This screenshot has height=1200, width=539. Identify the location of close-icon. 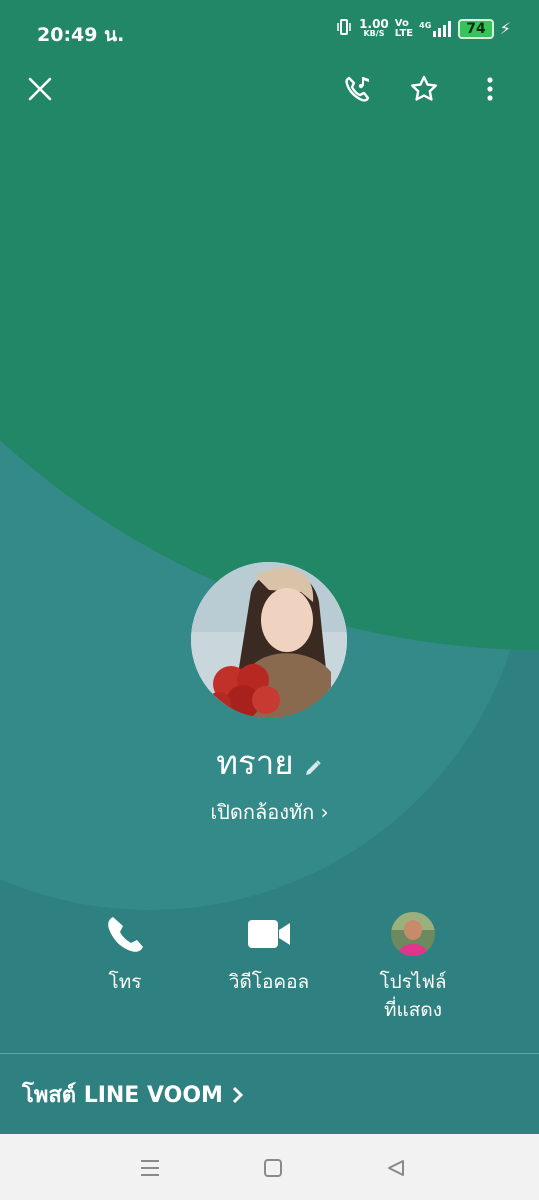
(40, 89).